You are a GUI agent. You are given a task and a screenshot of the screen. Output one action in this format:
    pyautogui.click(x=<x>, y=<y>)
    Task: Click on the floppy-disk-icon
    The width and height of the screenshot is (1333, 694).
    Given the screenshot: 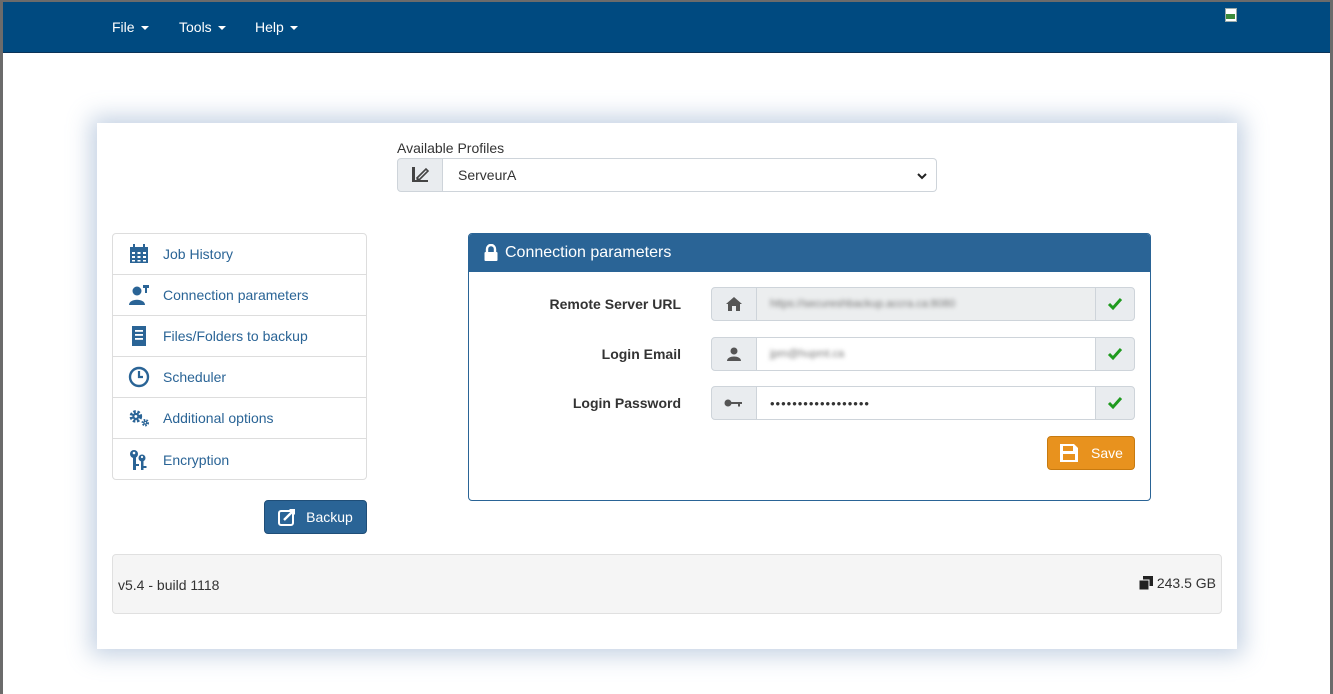 What is the action you would take?
    pyautogui.click(x=1069, y=453)
    